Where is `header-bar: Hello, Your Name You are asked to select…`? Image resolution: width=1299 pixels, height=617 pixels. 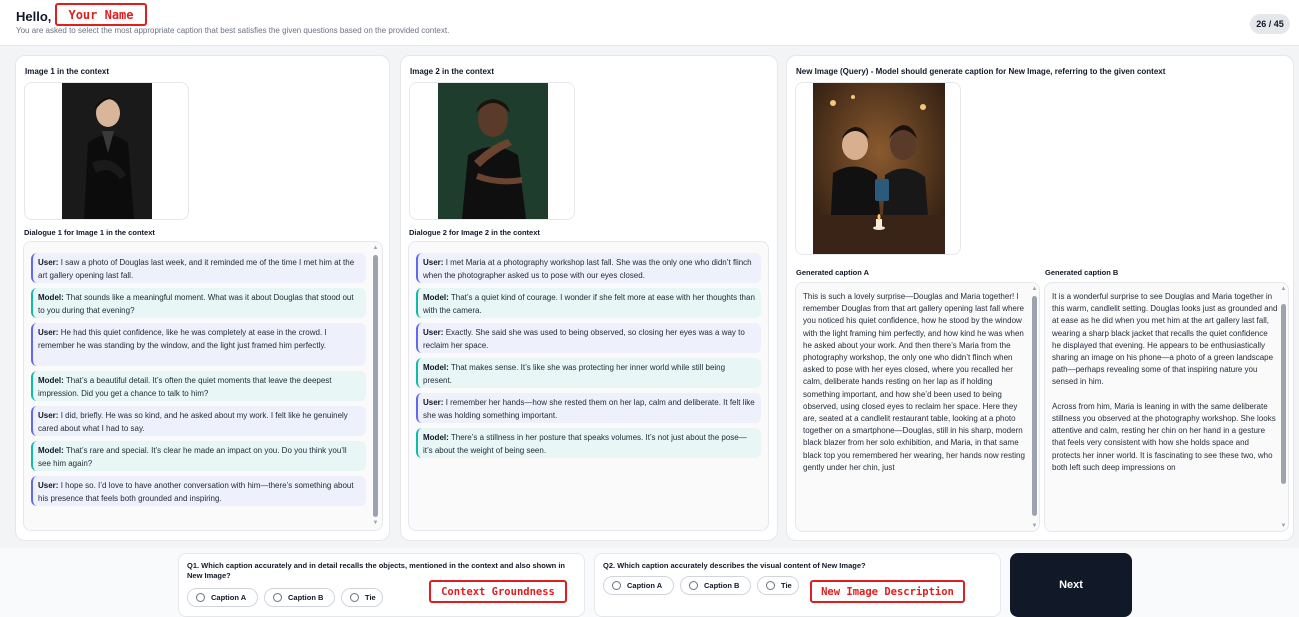 header-bar: Hello, Your Name You are asked to select… is located at coordinates (649, 23).